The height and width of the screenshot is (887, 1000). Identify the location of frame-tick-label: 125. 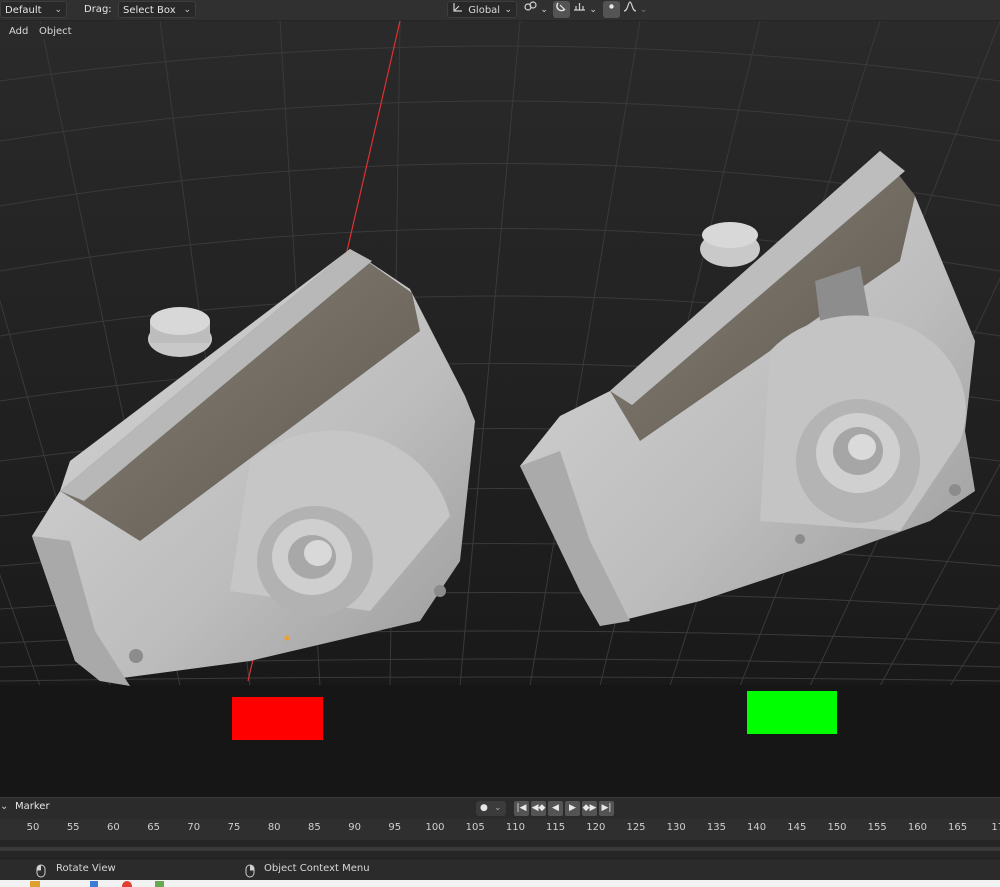
(636, 827).